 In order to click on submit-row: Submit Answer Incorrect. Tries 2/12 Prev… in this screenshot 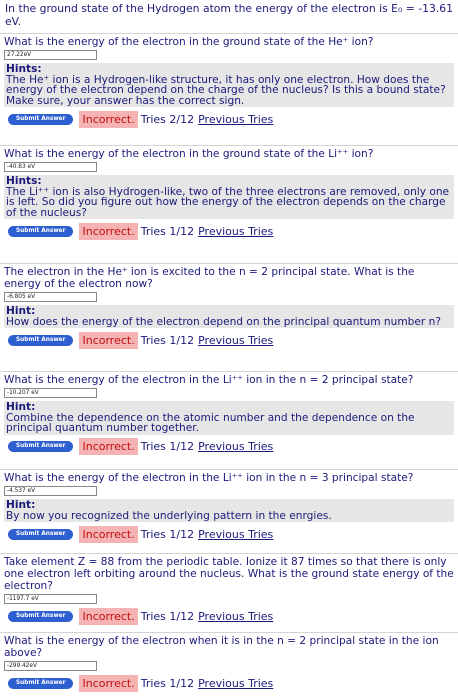, I will do `click(229, 119)`.